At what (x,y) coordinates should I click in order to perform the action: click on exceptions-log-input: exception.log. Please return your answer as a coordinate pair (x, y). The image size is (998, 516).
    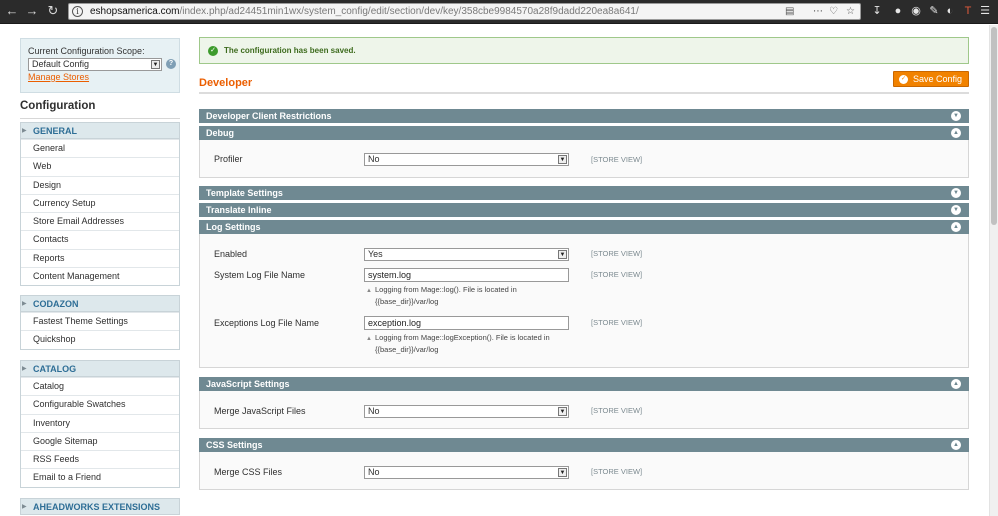
    Looking at the image, I should click on (466, 323).